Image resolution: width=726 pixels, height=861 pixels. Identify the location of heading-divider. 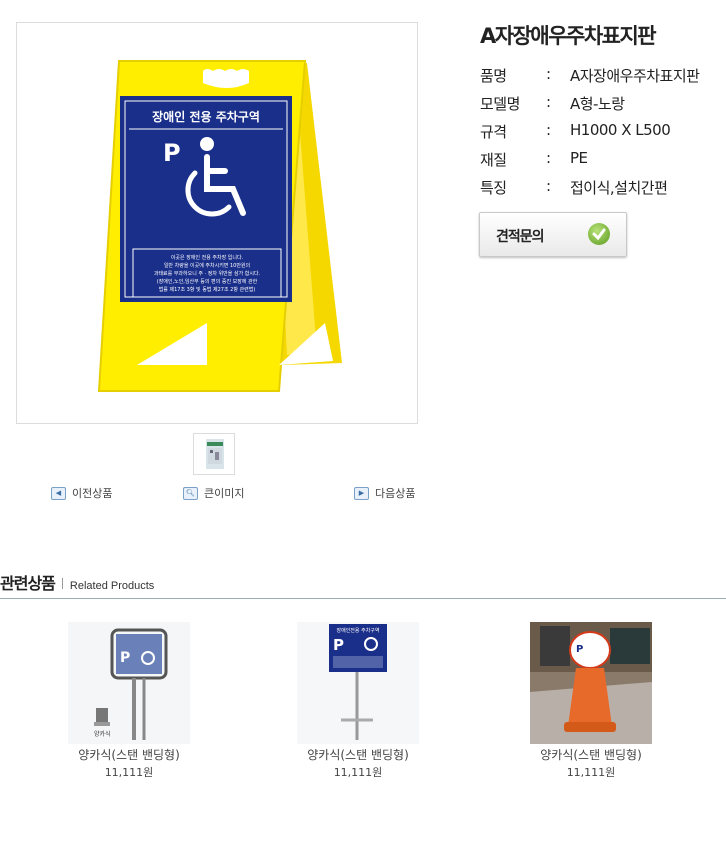
(62, 583).